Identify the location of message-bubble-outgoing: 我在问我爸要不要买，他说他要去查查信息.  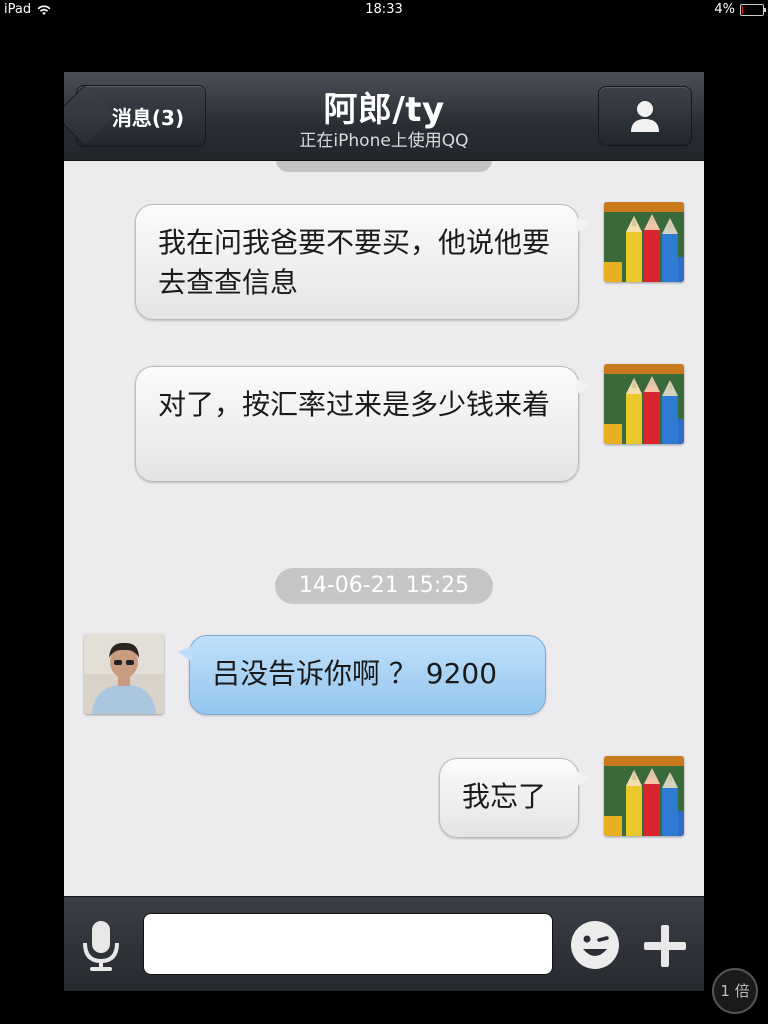
(362, 262).